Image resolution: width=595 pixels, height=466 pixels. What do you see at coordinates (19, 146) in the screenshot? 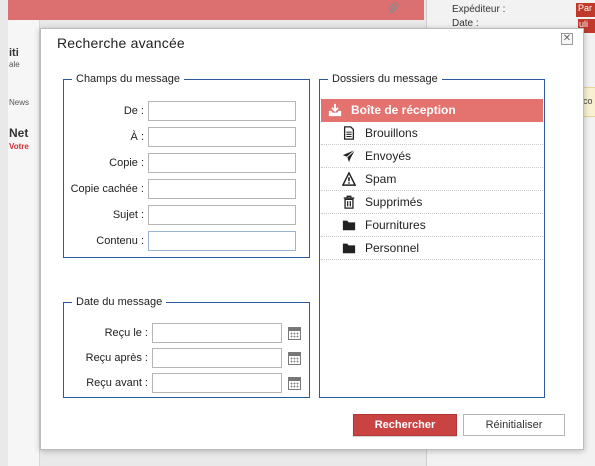
I see `background-snippet: Votre` at bounding box center [19, 146].